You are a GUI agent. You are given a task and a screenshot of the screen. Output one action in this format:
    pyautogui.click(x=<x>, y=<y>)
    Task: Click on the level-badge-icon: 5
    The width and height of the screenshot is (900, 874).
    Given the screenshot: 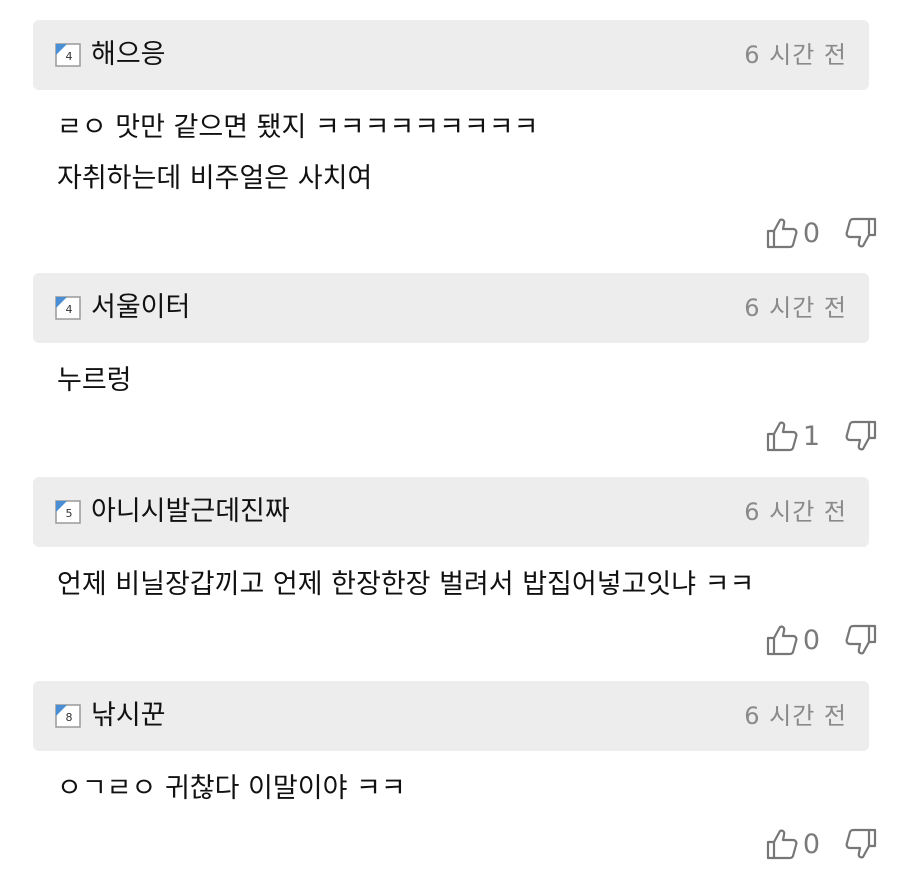 What is the action you would take?
    pyautogui.click(x=68, y=512)
    